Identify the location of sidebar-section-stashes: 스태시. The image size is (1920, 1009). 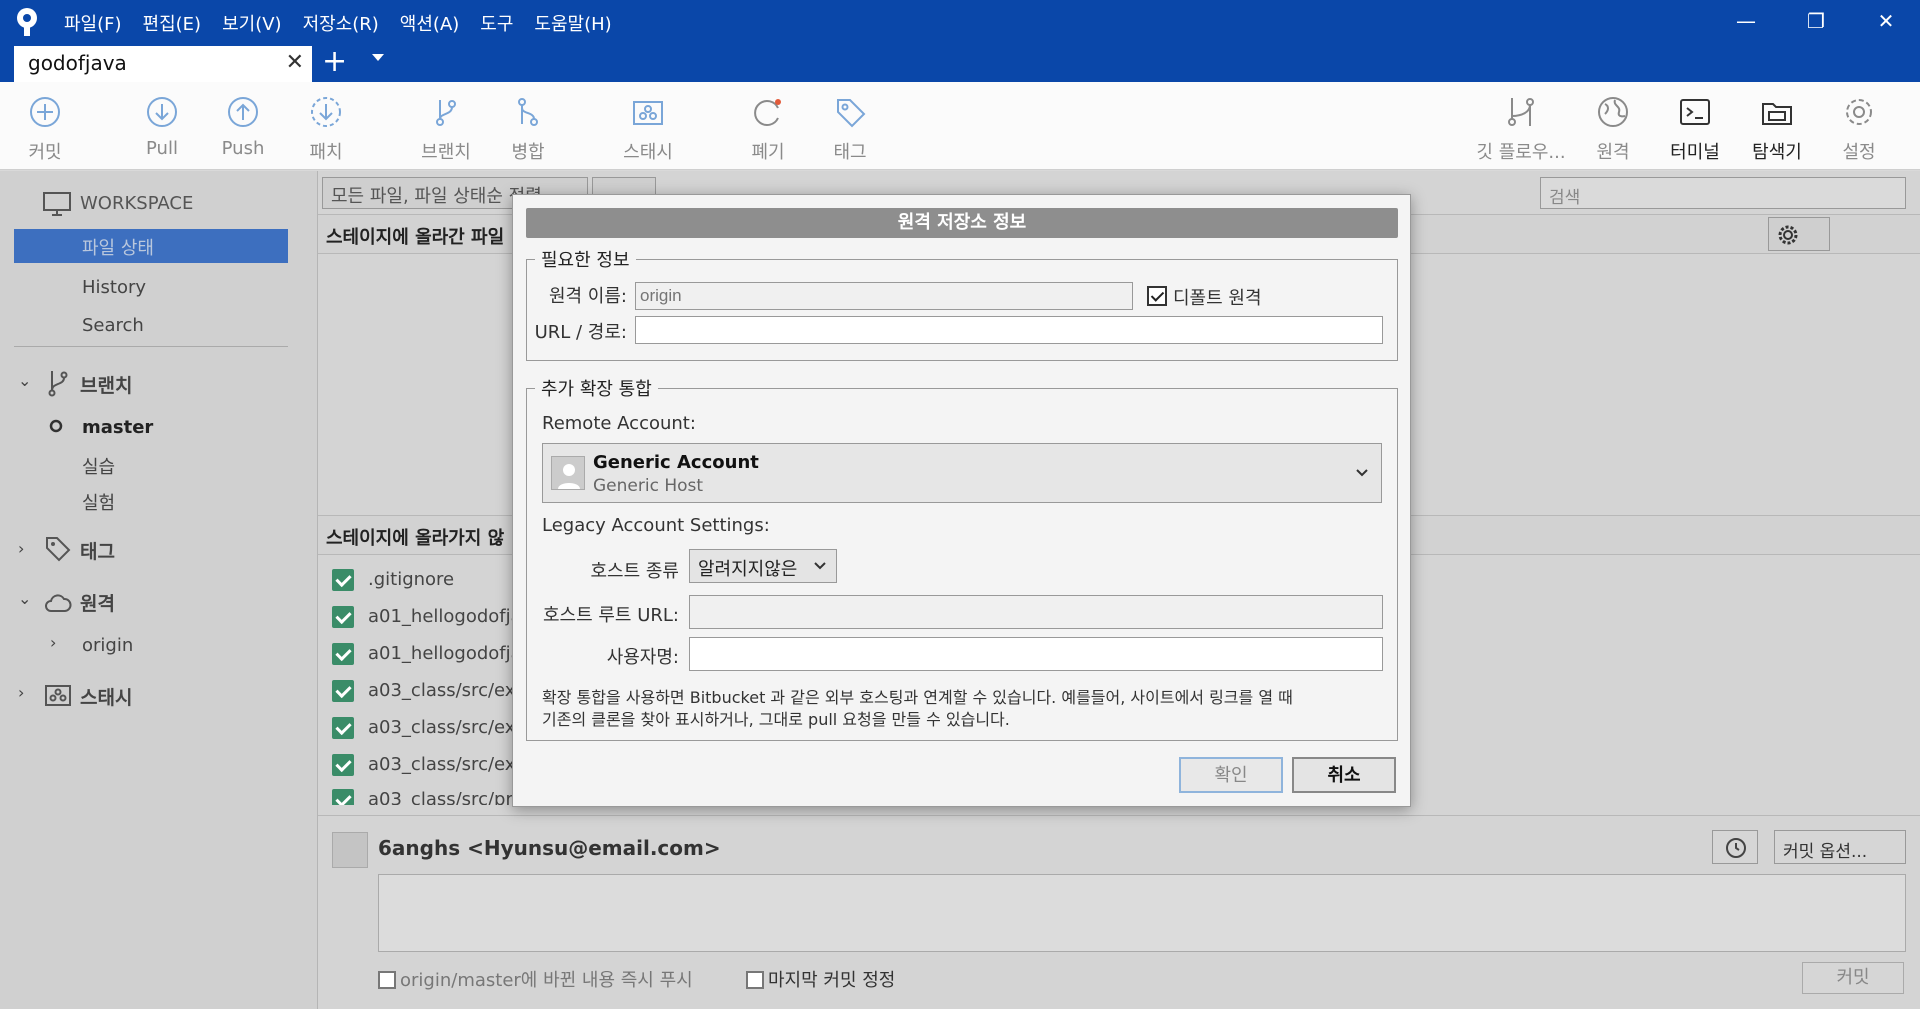
(106, 696).